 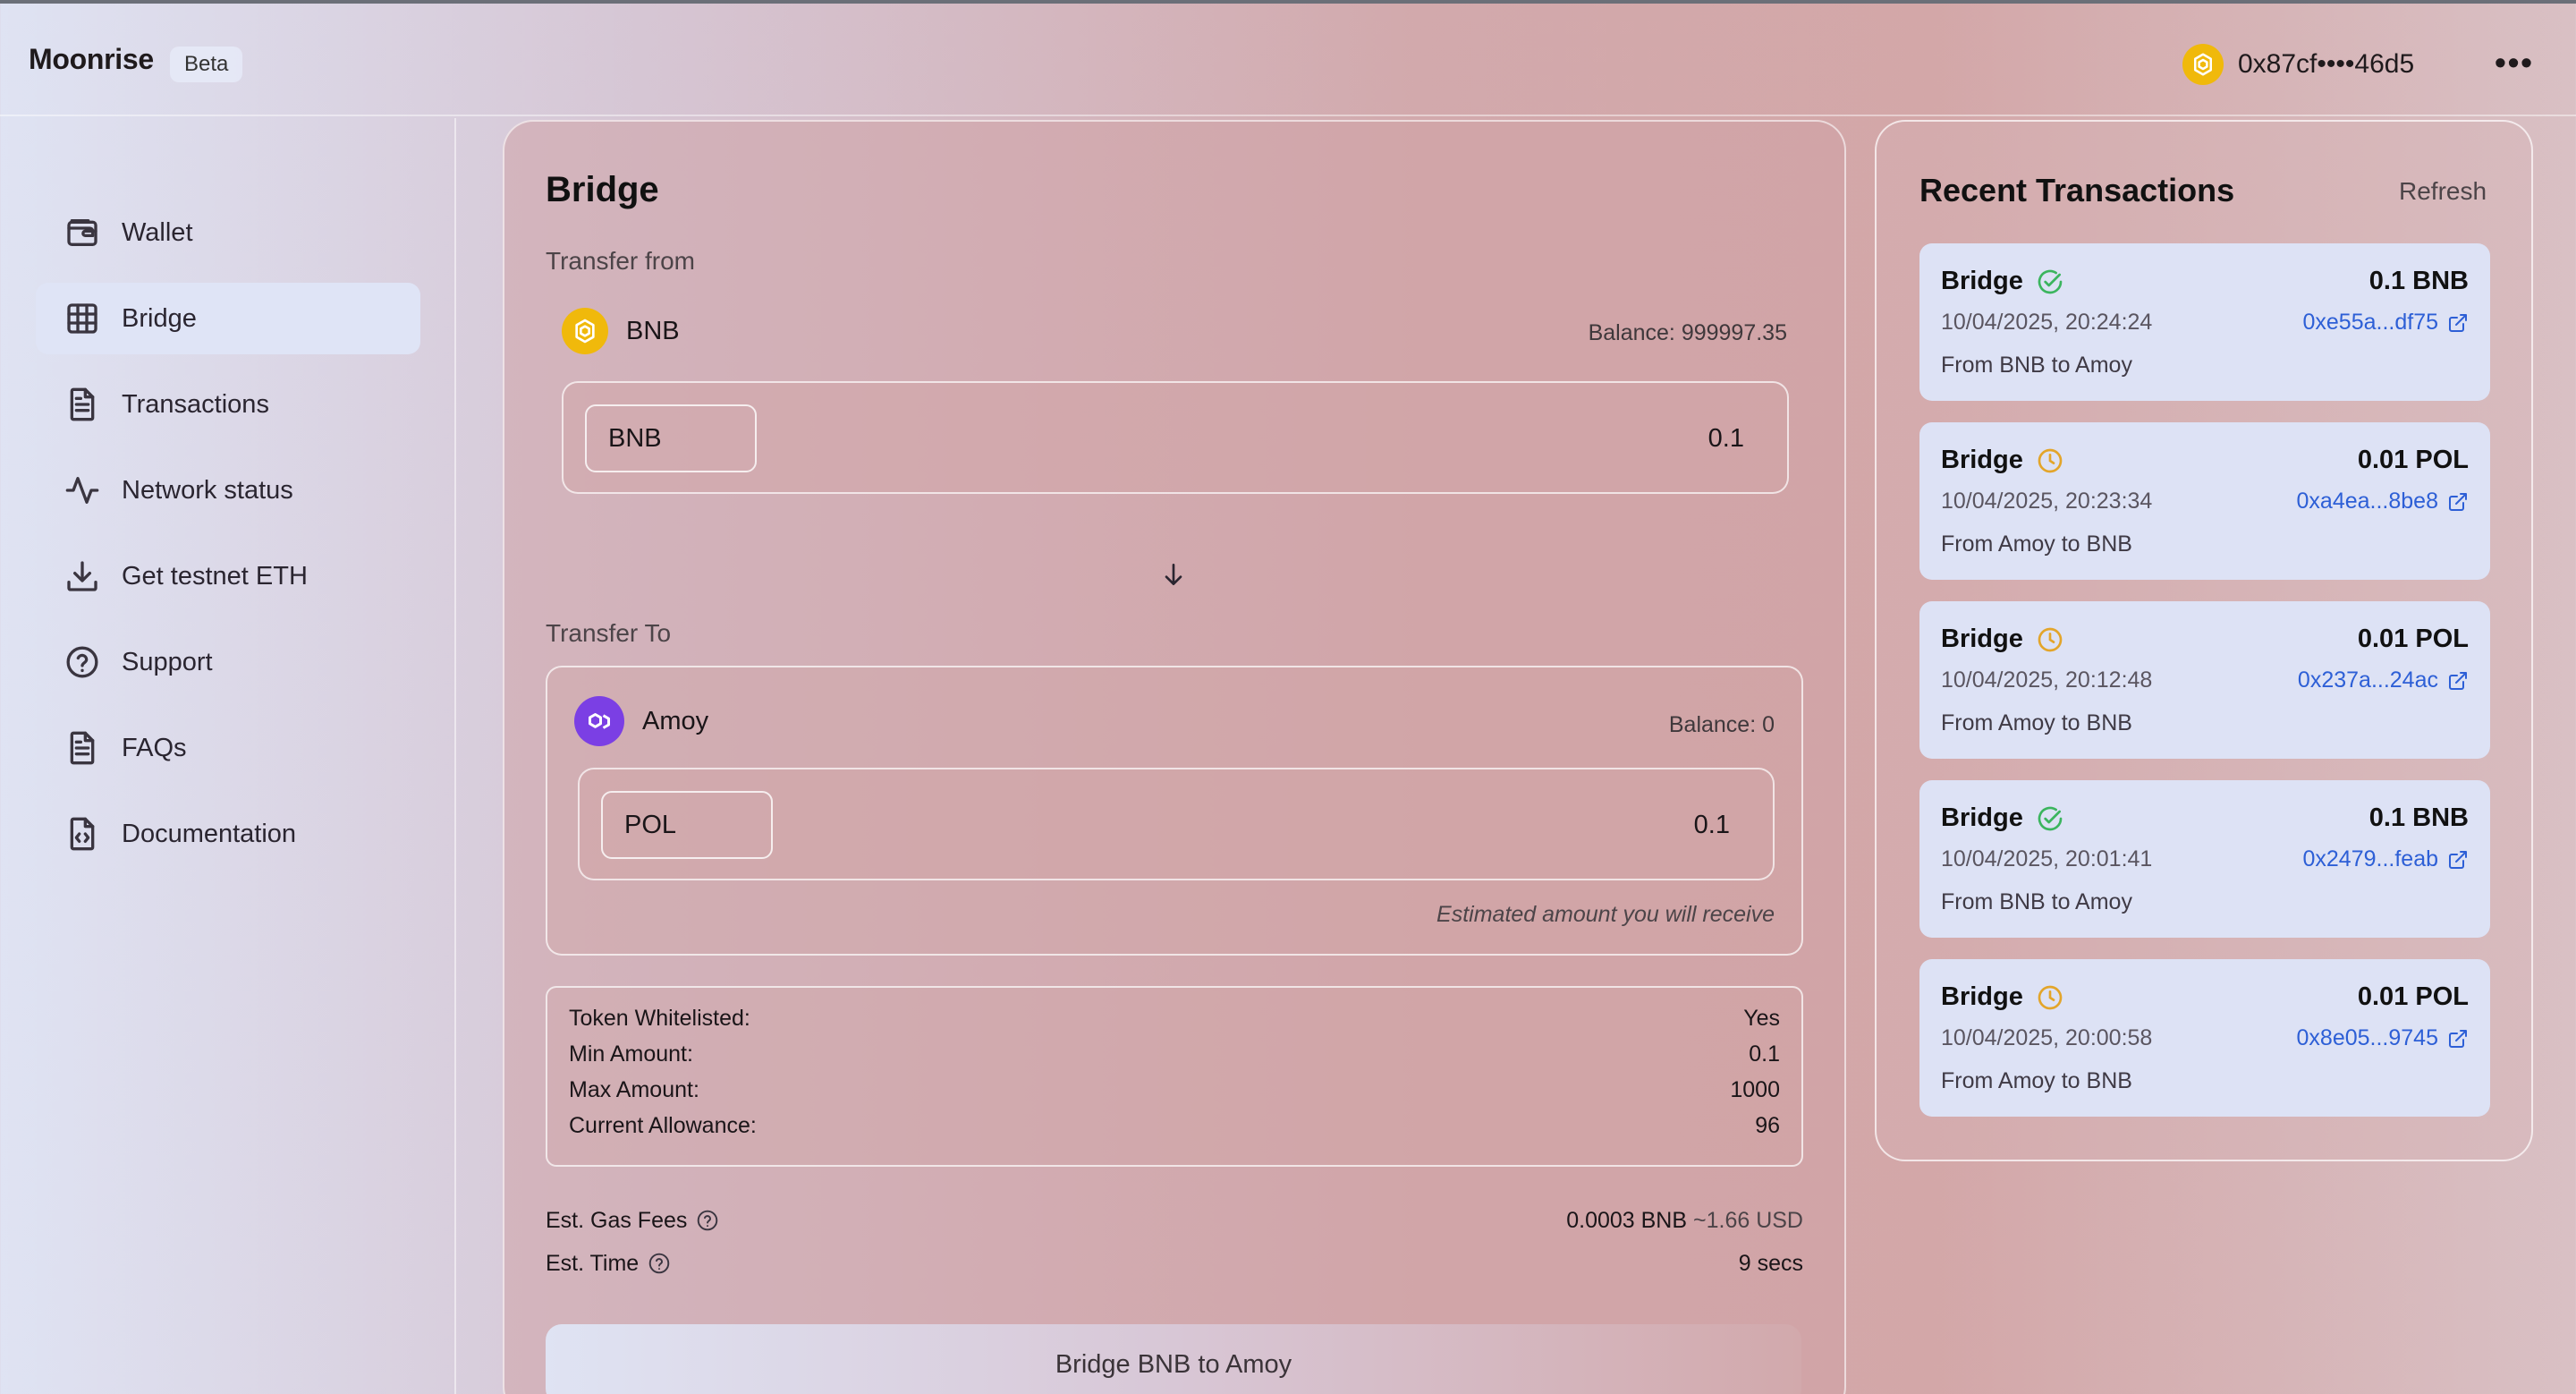 What do you see at coordinates (687, 825) in the screenshot?
I see `to-token-select: POL` at bounding box center [687, 825].